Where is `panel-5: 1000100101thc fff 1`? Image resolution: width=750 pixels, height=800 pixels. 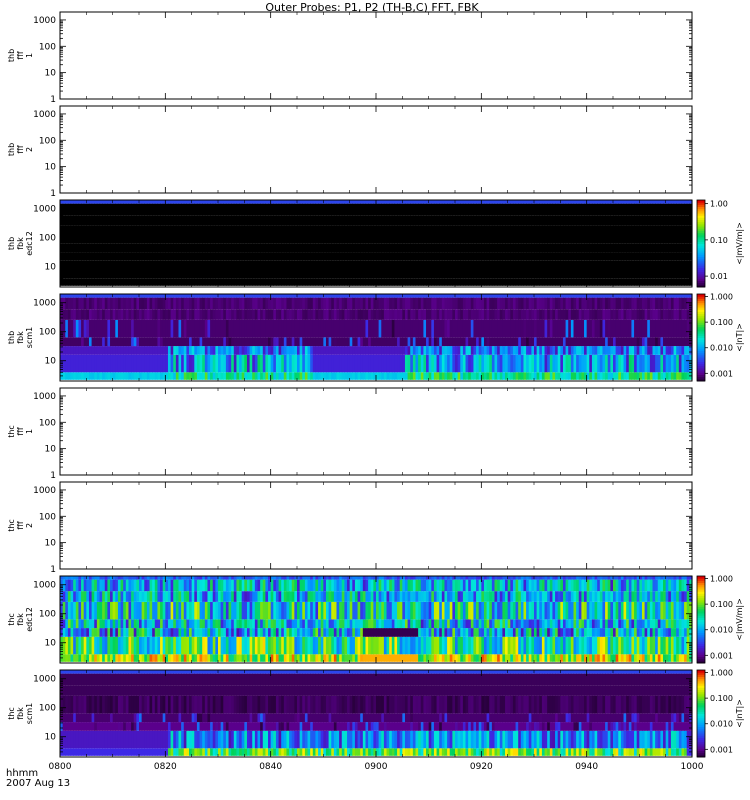 panel-5: 1000100101thc fff 1 is located at coordinates (350, 434).